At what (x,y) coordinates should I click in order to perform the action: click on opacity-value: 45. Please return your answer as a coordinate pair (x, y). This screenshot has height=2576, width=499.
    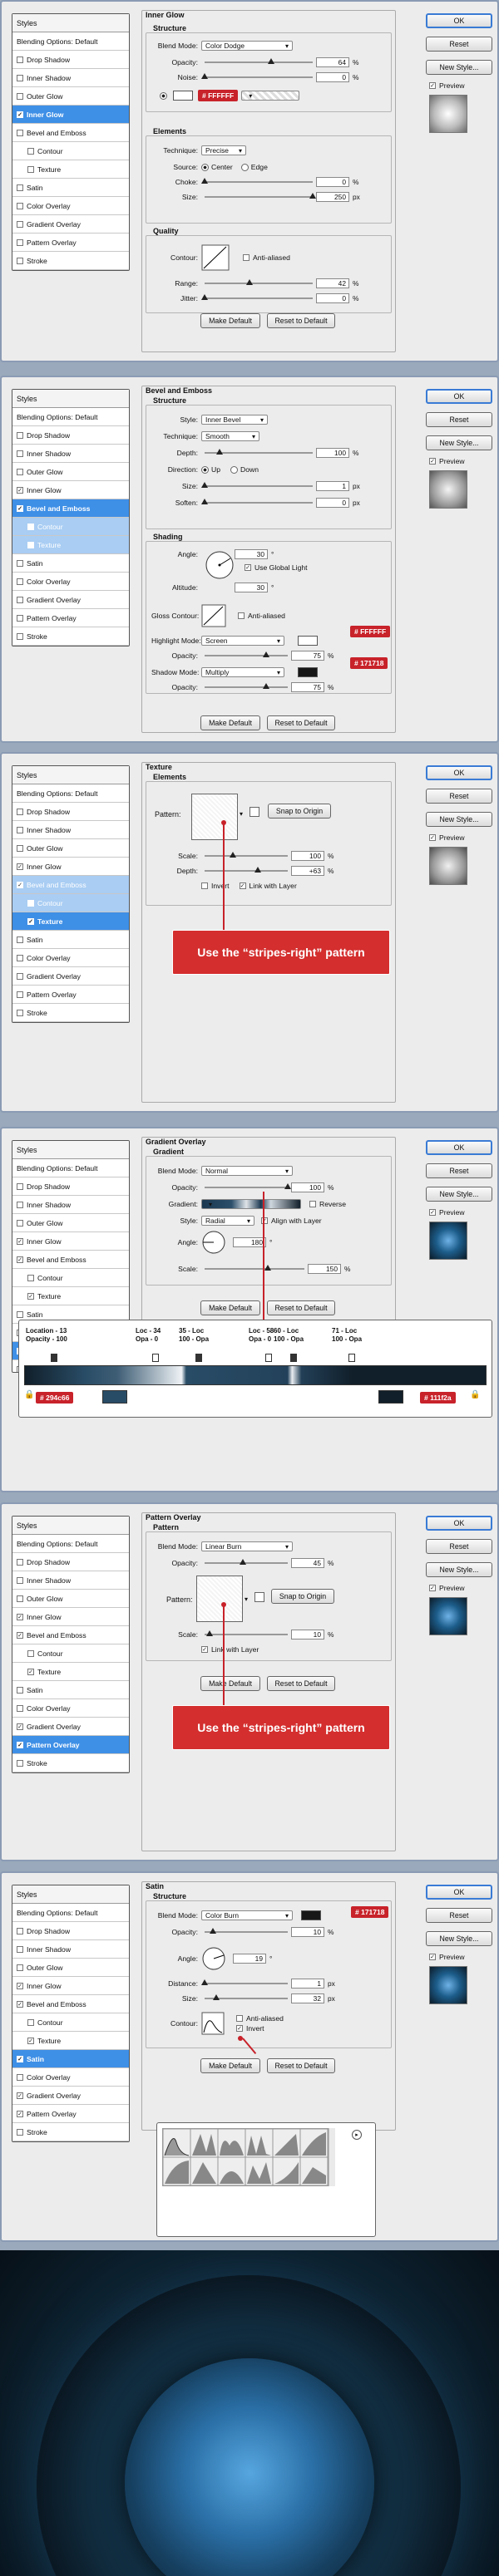
    Looking at the image, I should click on (308, 1563).